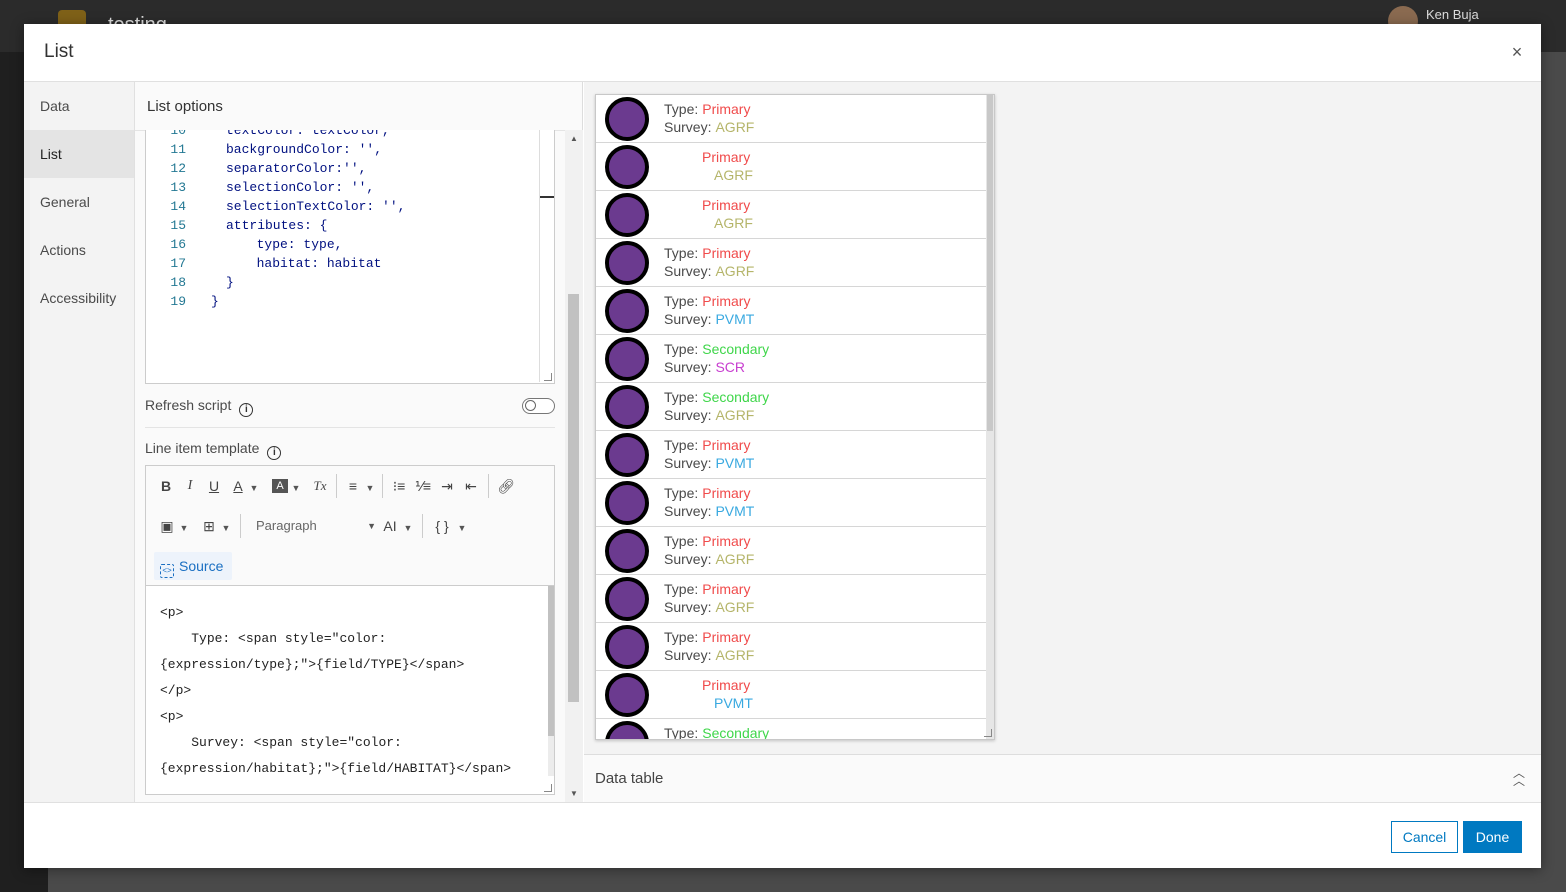 This screenshot has height=892, width=1566. I want to click on chevron-double-up-icon: ︿ ︿, so click(1519, 777).